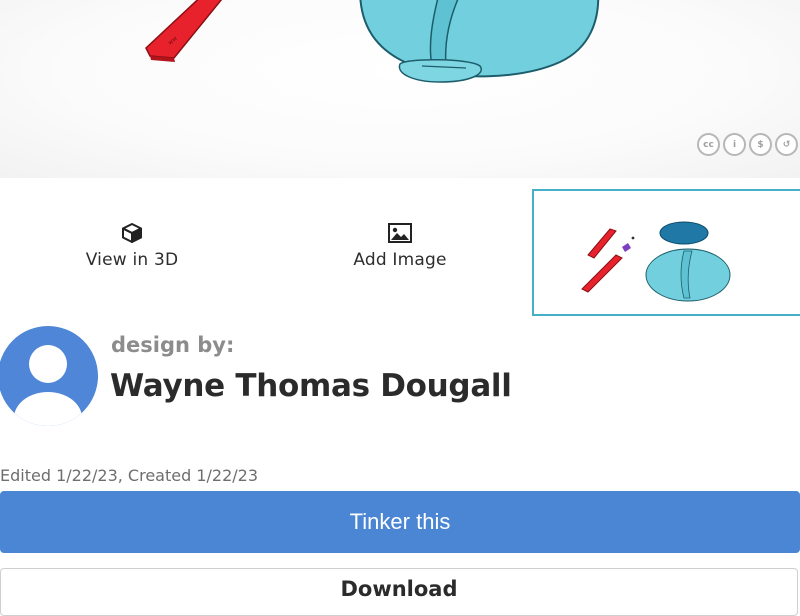  What do you see at coordinates (372, 41) in the screenshot?
I see `model-render: ww` at bounding box center [372, 41].